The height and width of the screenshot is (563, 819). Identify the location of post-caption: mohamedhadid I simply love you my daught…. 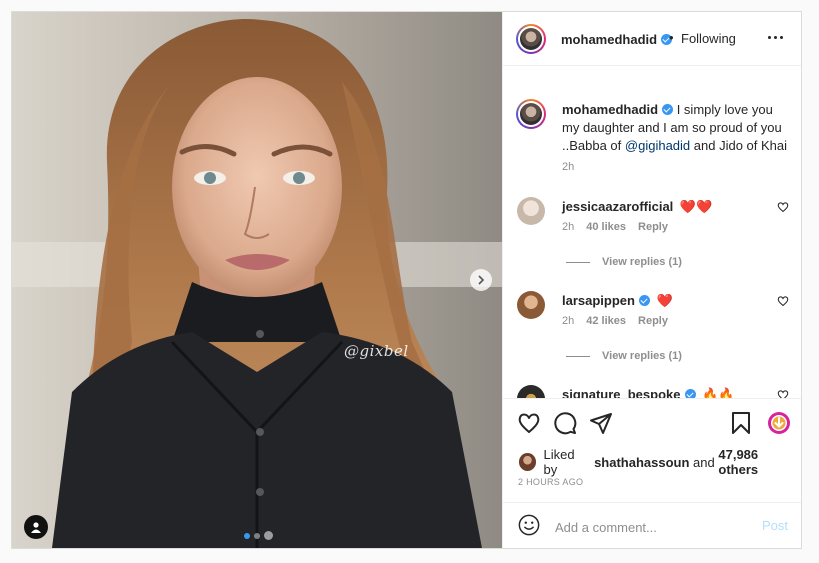
(676, 128).